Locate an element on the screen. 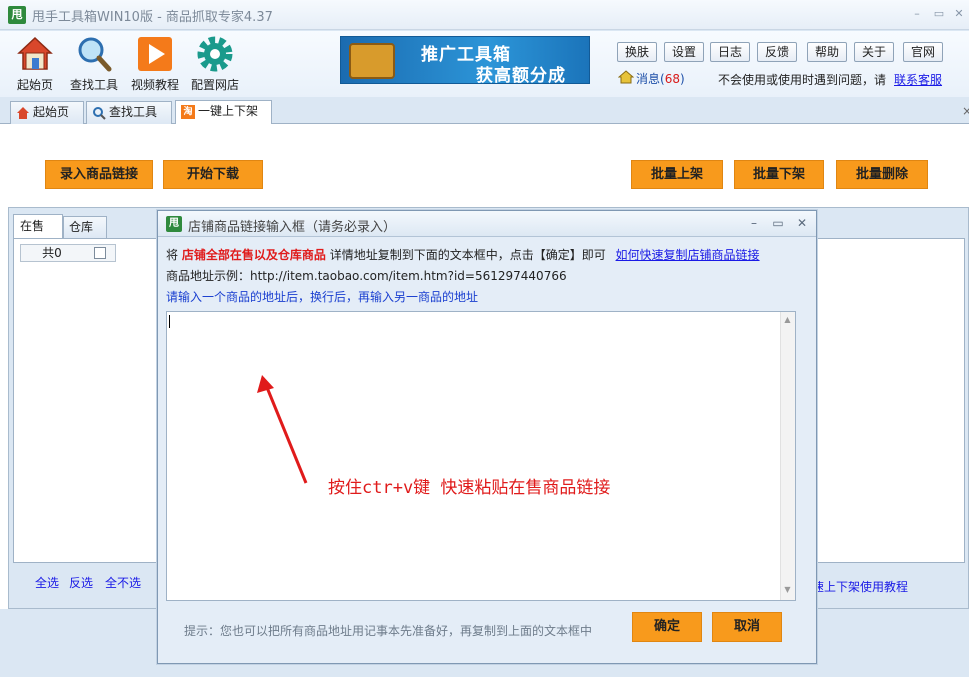 This screenshot has width=969, height=677. select-none-link: 全不选 is located at coordinates (123, 582).